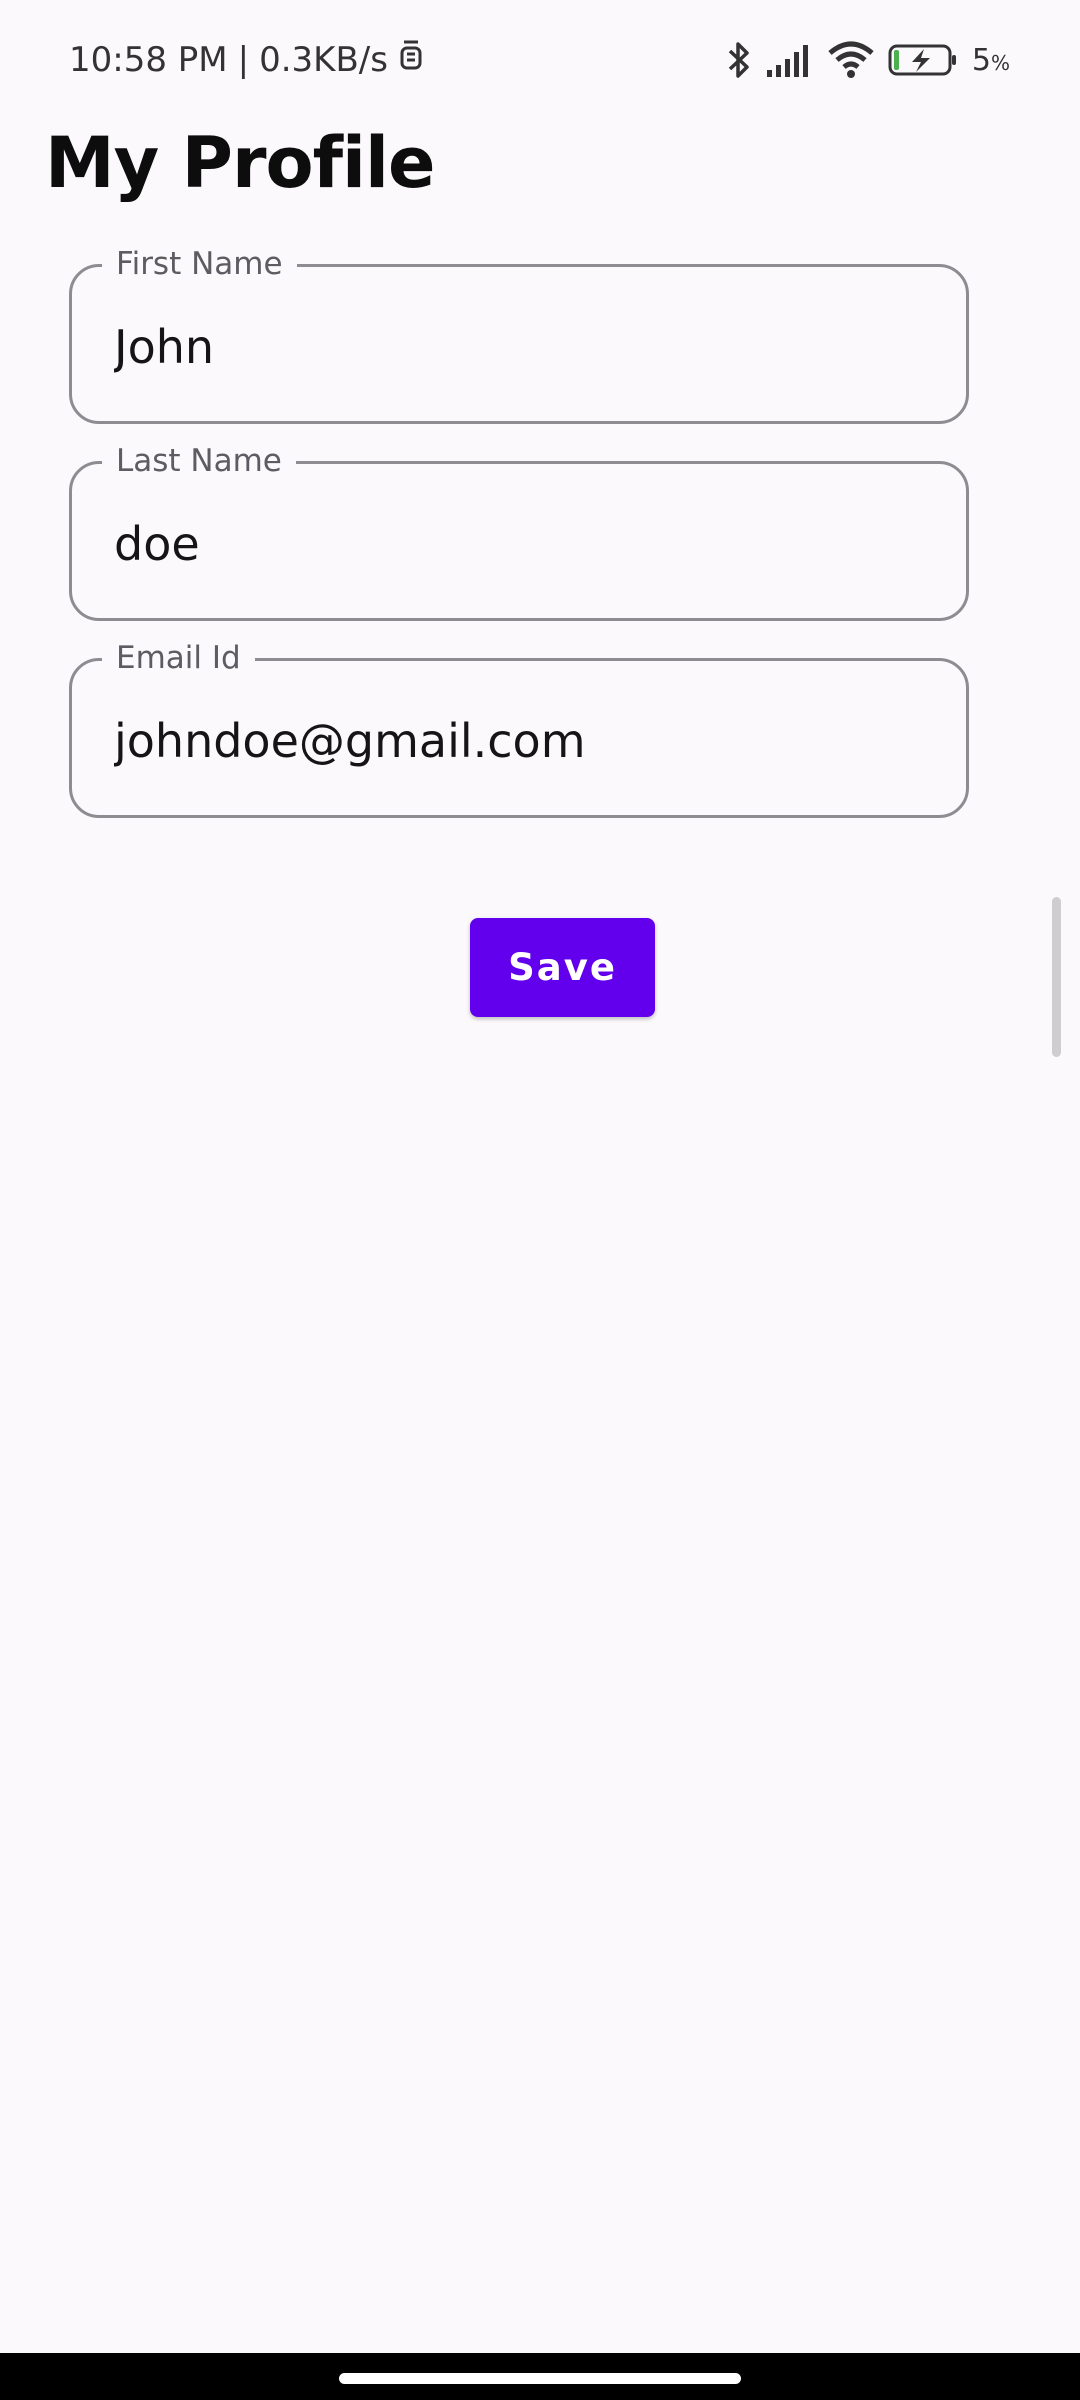 This screenshot has height=2400, width=1080. What do you see at coordinates (851, 60) in the screenshot?
I see `wifi-icon` at bounding box center [851, 60].